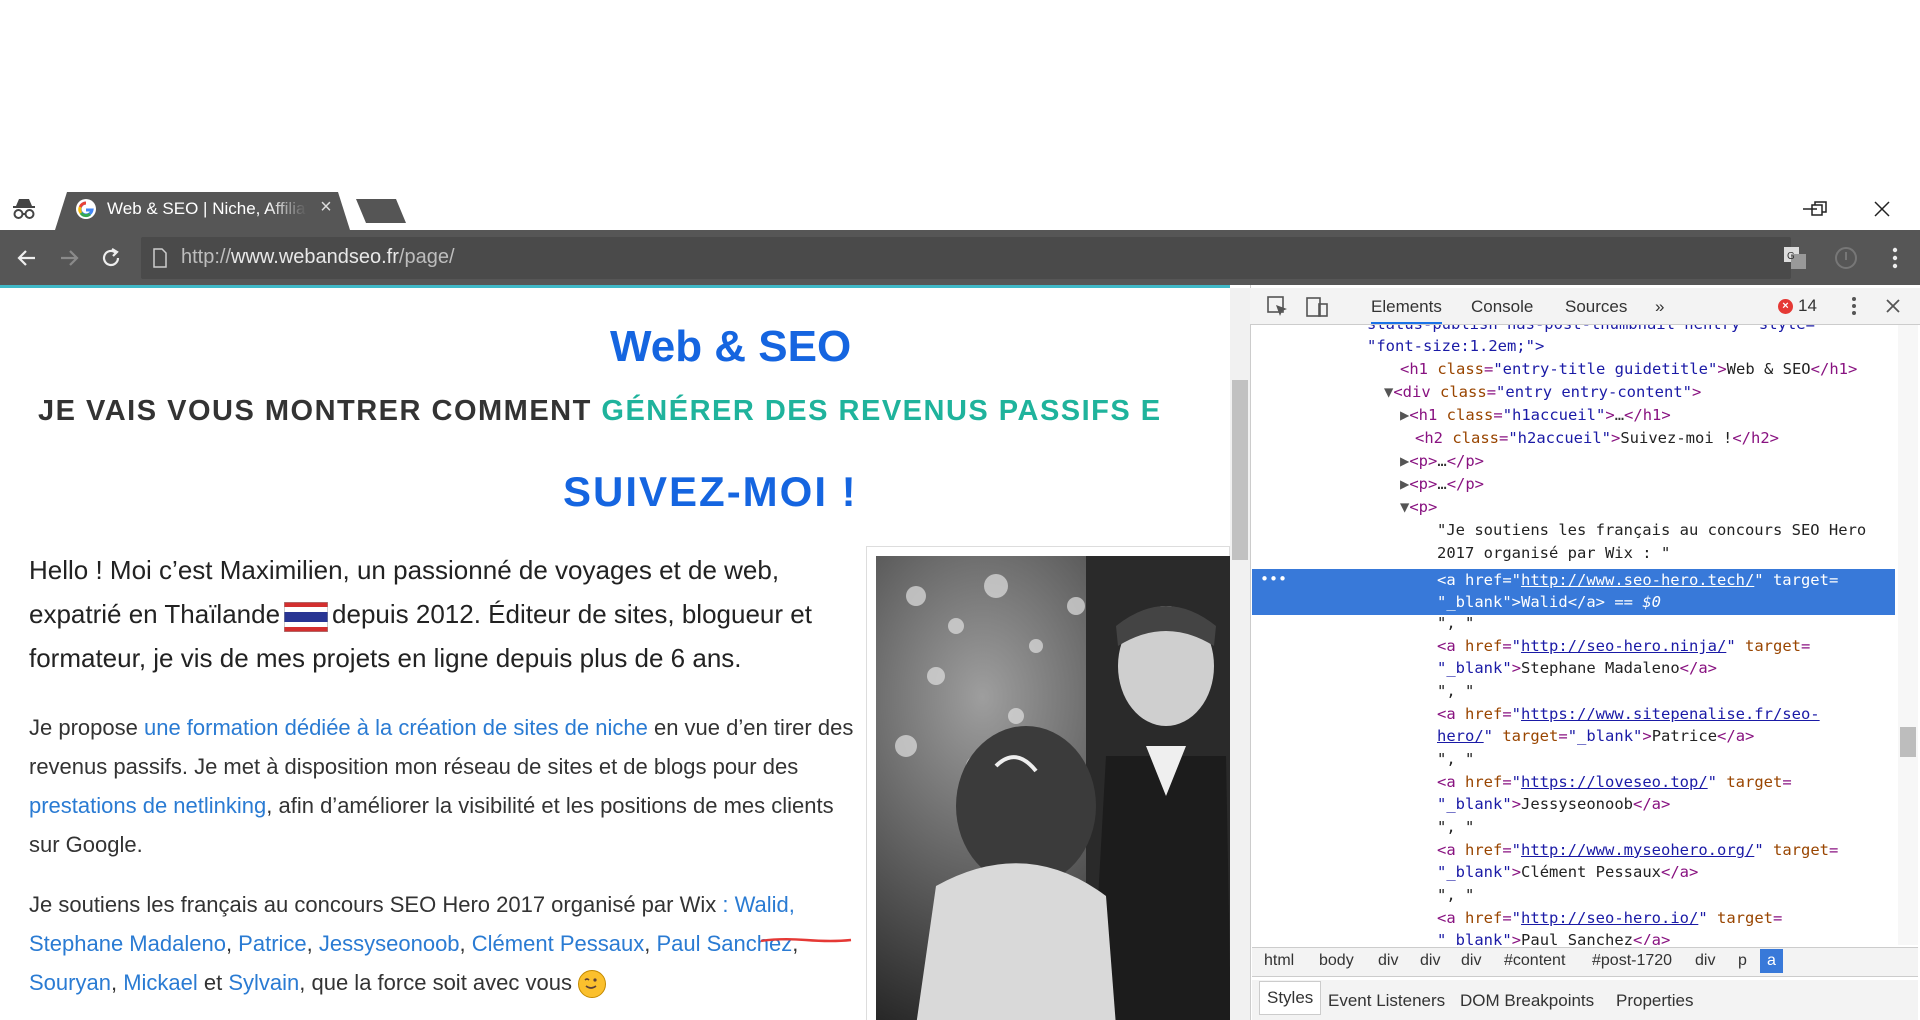 The image size is (1920, 1020). Describe the element at coordinates (1542, 392) in the screenshot. I see `dom-line-div: ▼<div class="entry entry-content">` at that location.